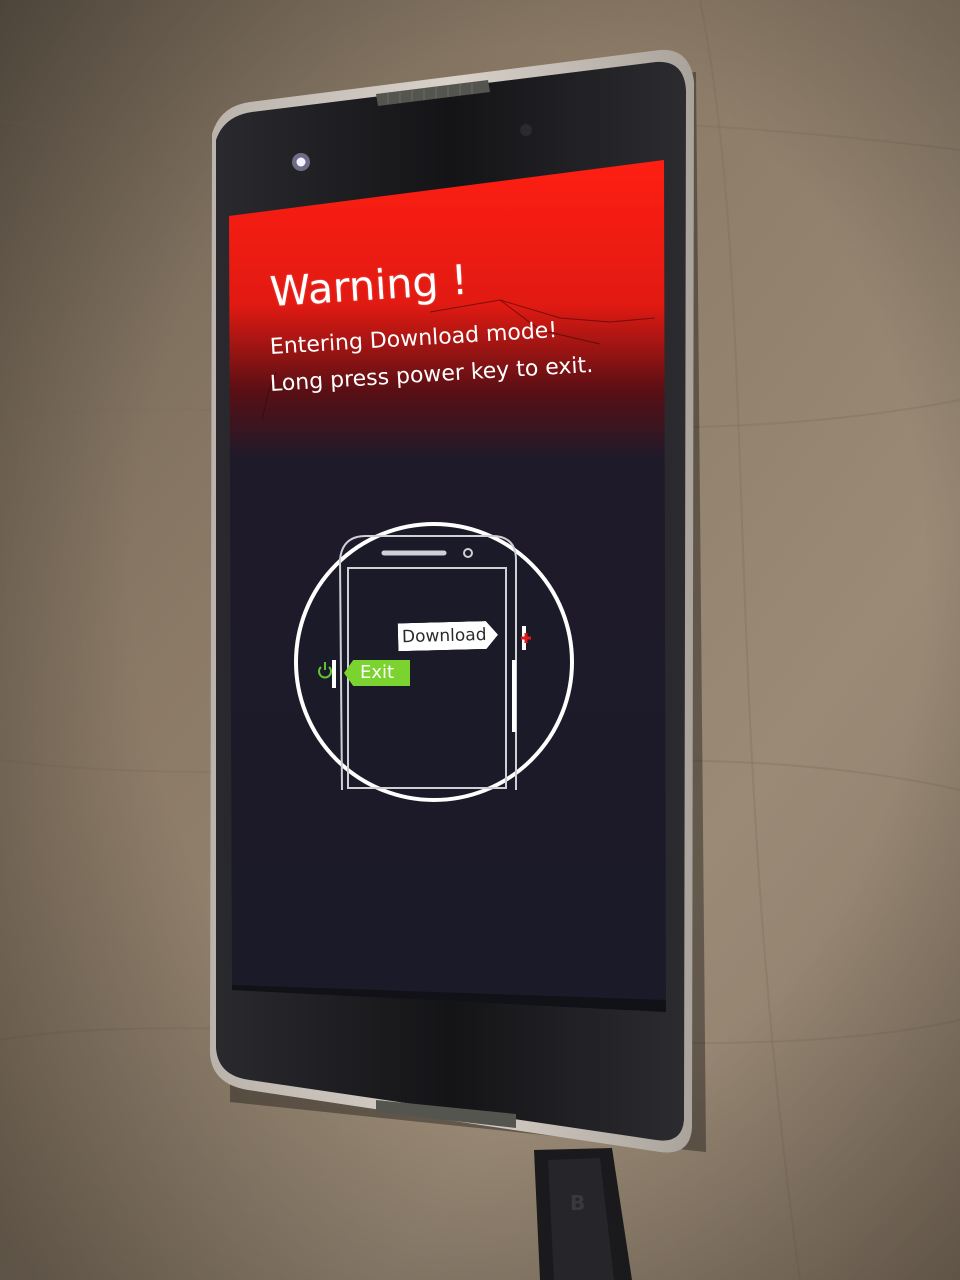 Image resolution: width=960 pixels, height=1280 pixels. What do you see at coordinates (577, 1203) in the screenshot?
I see `svg-text: B` at bounding box center [577, 1203].